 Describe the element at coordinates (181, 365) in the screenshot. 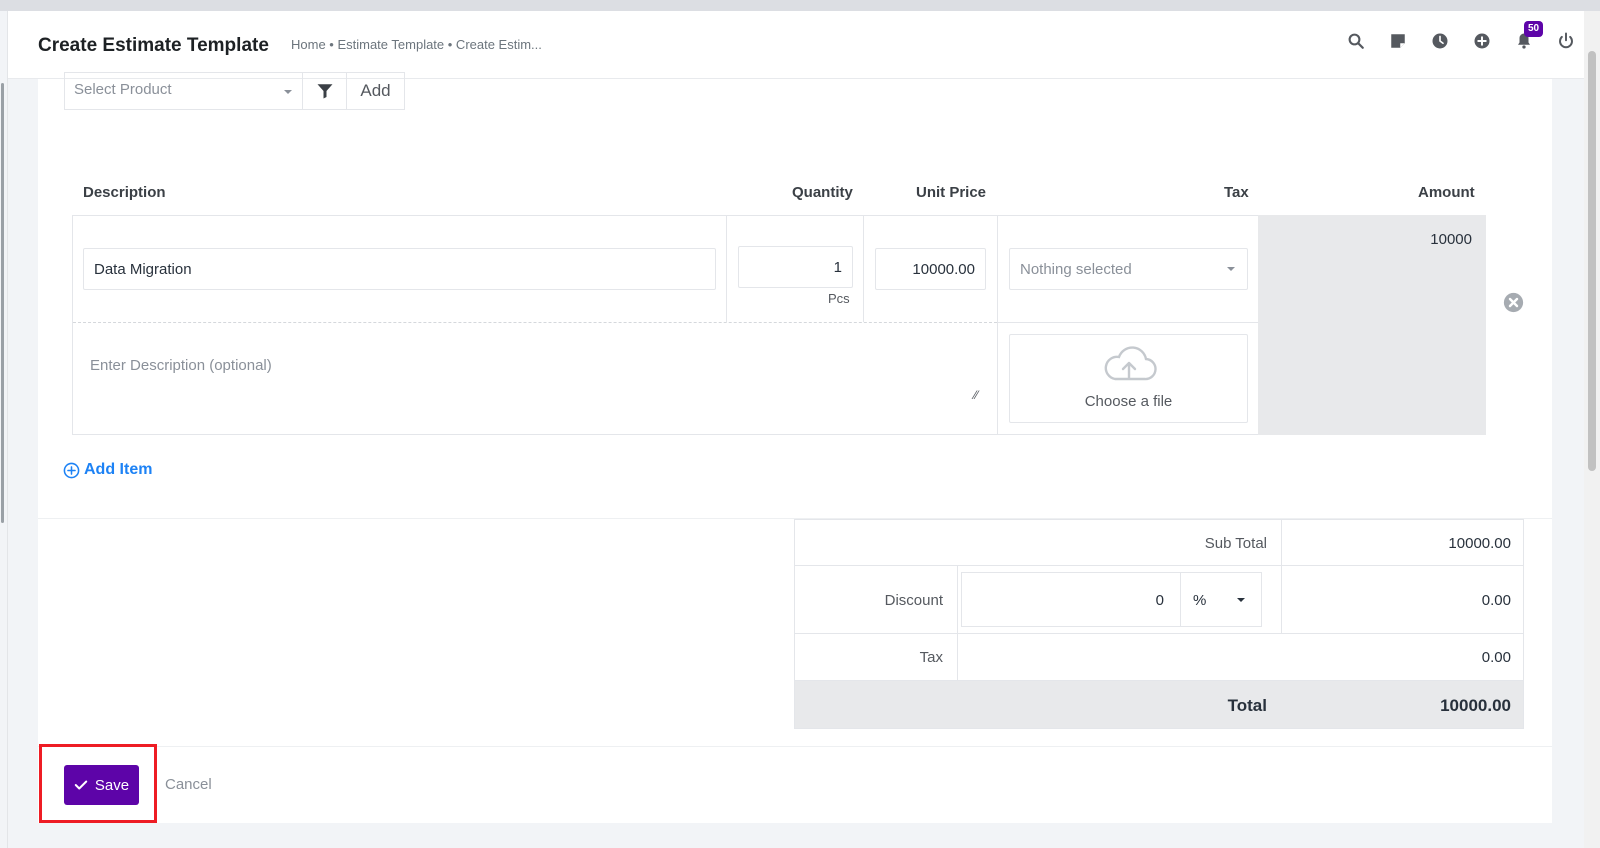

I see `item-description-textarea: Enter Description (optional)` at that location.